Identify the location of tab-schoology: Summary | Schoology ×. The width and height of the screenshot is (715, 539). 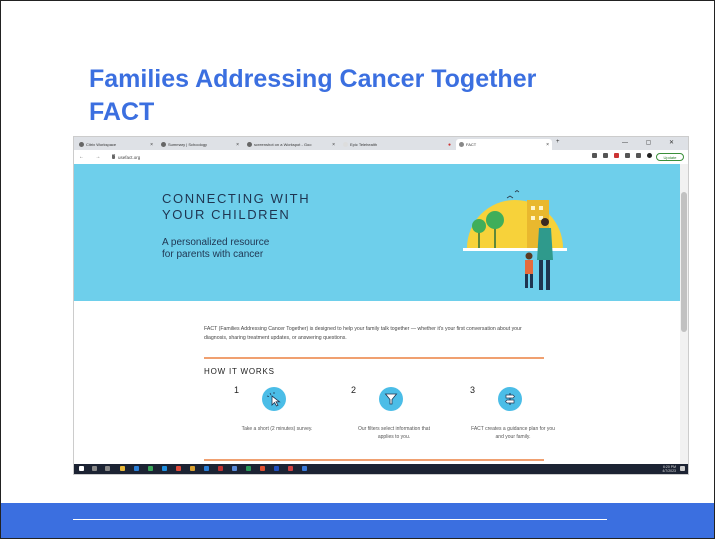
(200, 144).